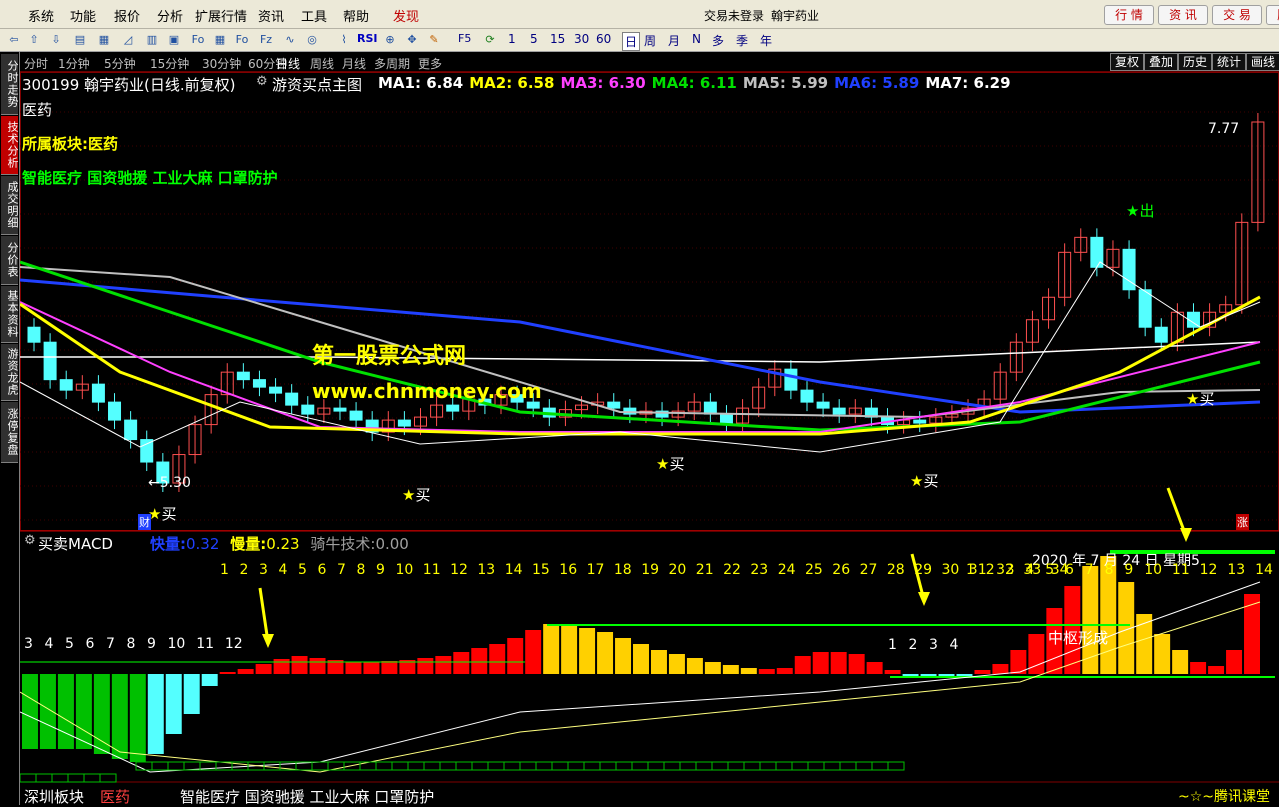 The width and height of the screenshot is (1279, 807). Describe the element at coordinates (696, 39) in the screenshot. I see `period-button-3: N` at that location.